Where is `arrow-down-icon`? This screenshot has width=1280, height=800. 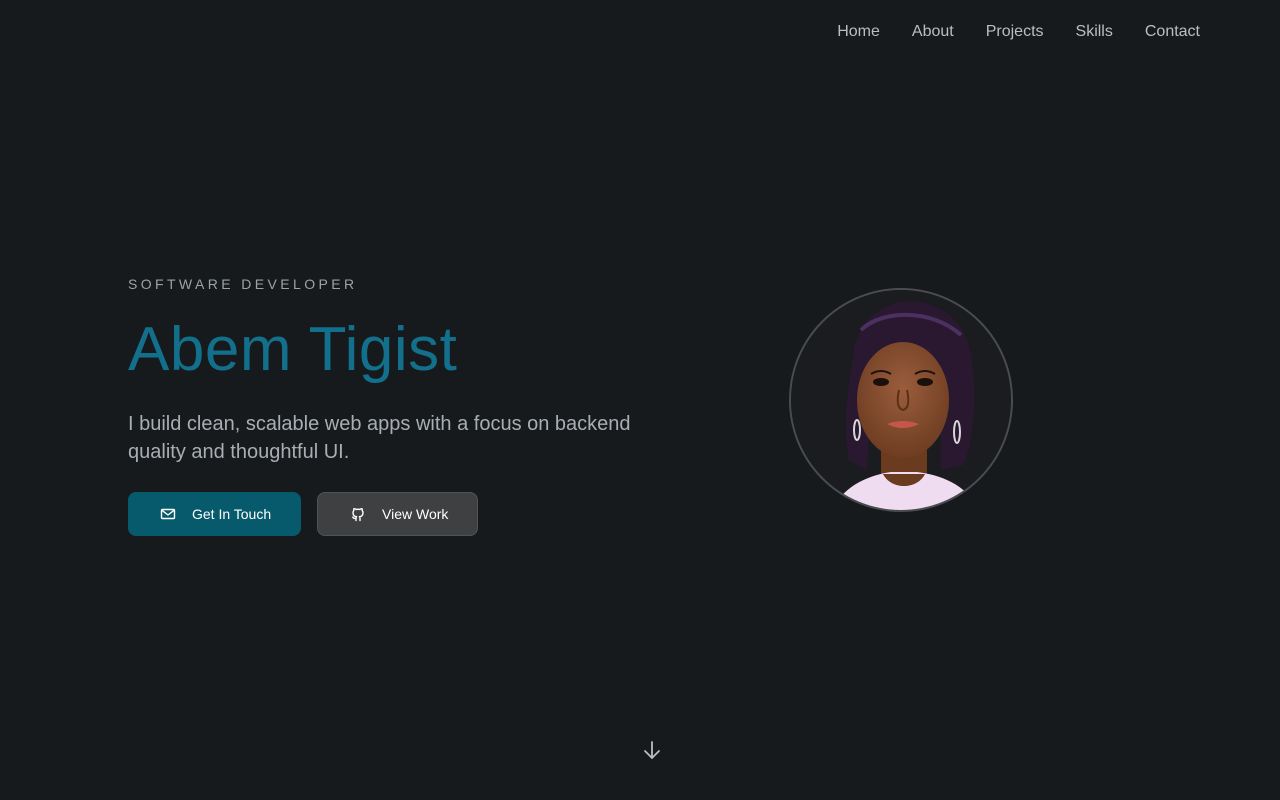 arrow-down-icon is located at coordinates (652, 750).